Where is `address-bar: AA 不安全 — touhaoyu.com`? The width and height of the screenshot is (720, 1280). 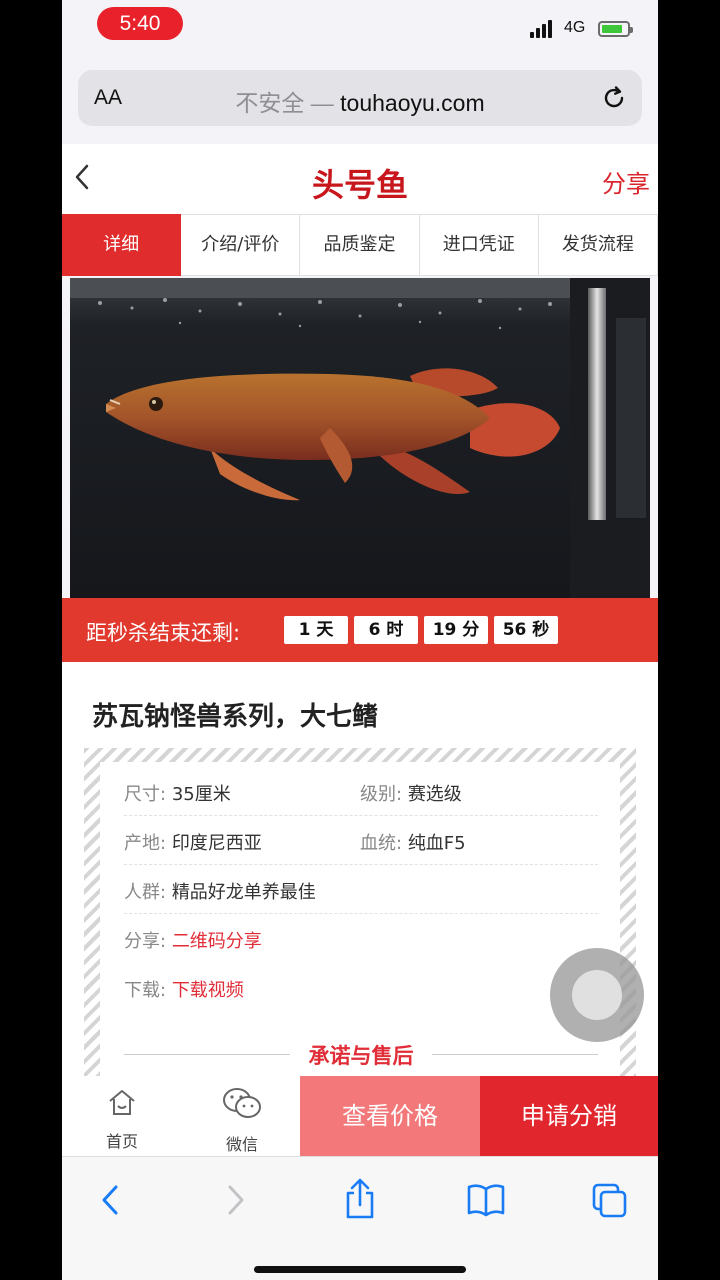 address-bar: AA 不安全 — touhaoyu.com is located at coordinates (360, 98).